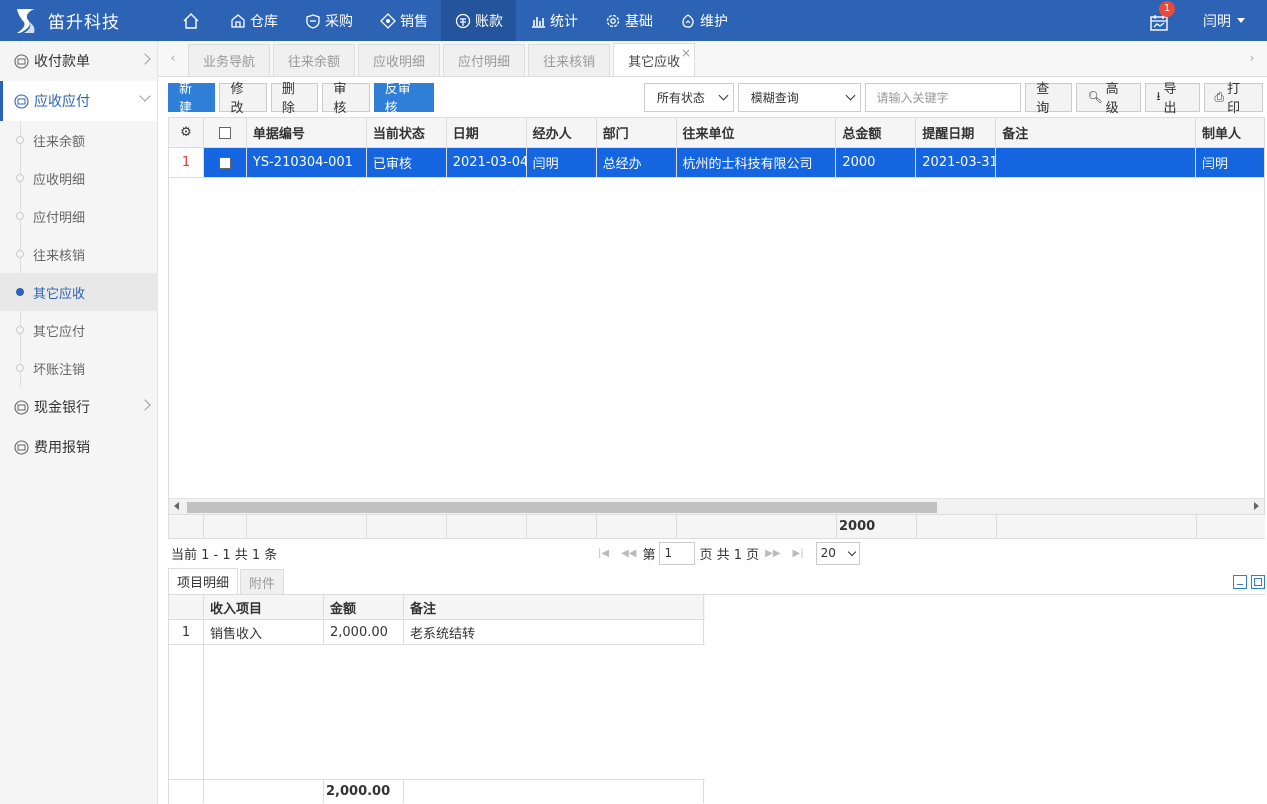 The width and height of the screenshot is (1267, 804). What do you see at coordinates (1049, 99) in the screenshot?
I see `query-button: 查询` at bounding box center [1049, 99].